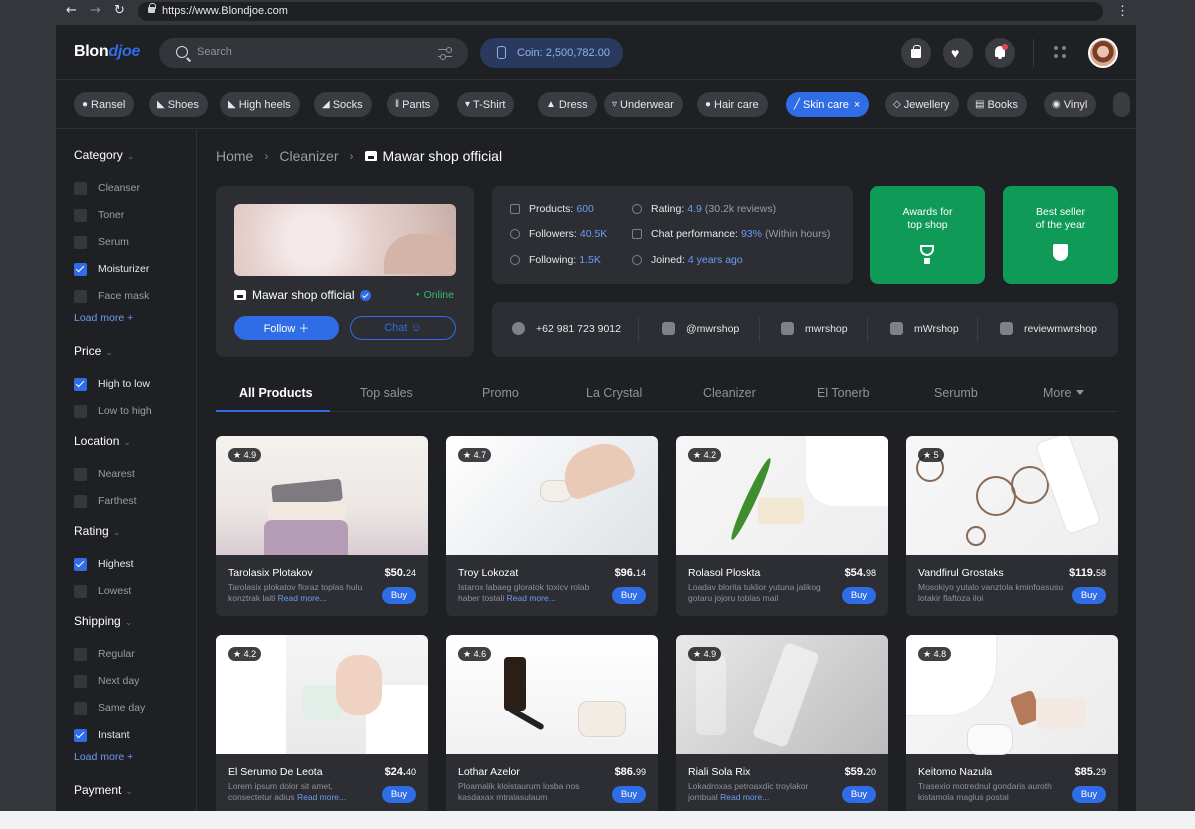 The width and height of the screenshot is (1195, 829). I want to click on category-chip-high-heels: ◣ High heels, so click(260, 104).